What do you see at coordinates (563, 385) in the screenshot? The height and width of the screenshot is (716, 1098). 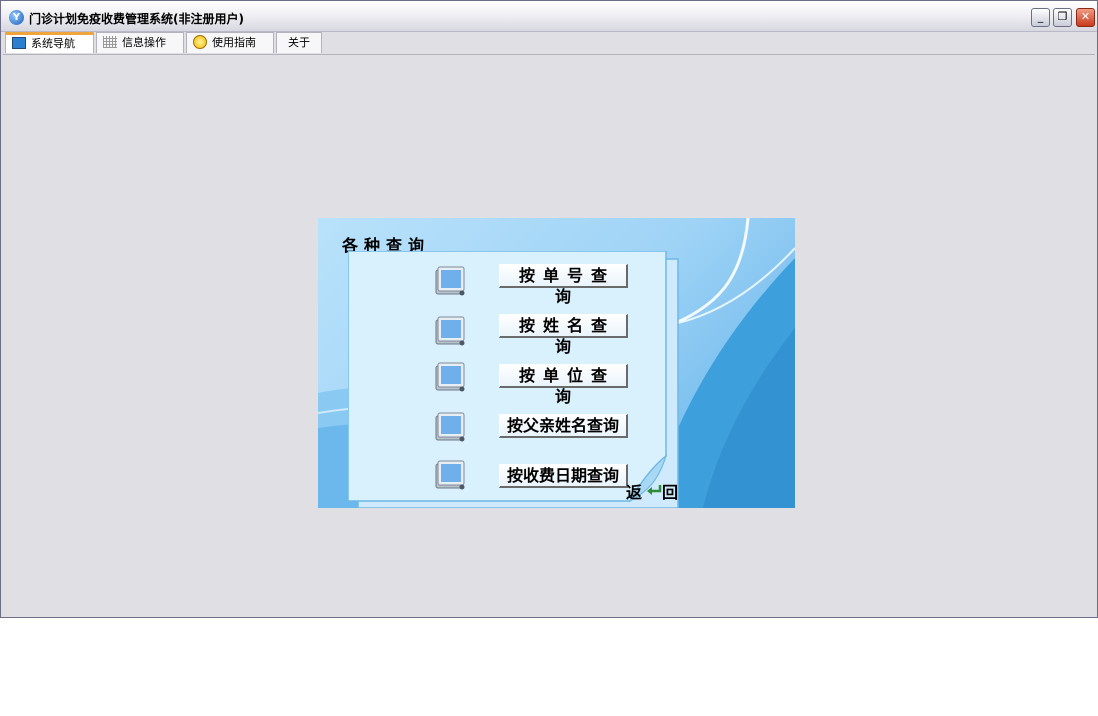 I see `query-by-unit-button: 按单位查询` at bounding box center [563, 385].